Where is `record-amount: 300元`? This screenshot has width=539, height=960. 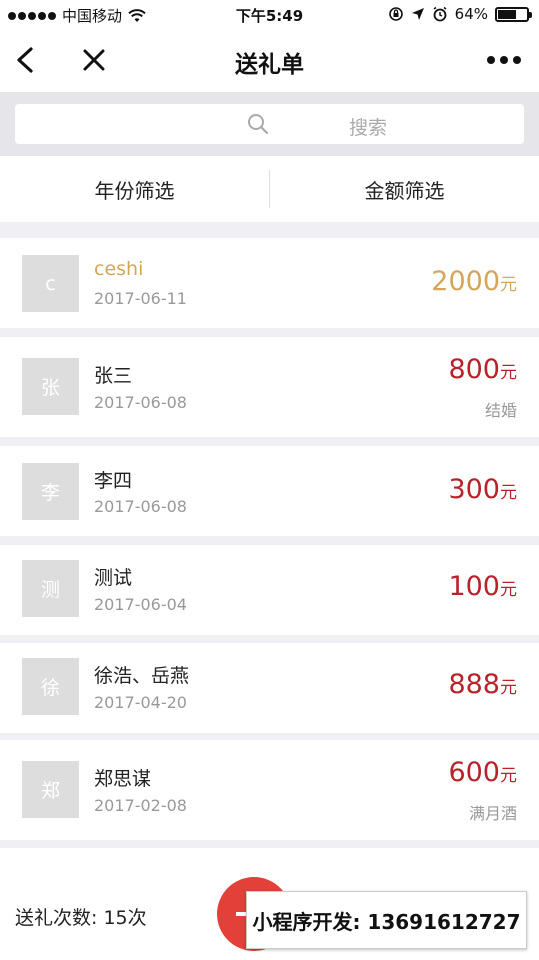 record-amount: 300元 is located at coordinates (482, 489).